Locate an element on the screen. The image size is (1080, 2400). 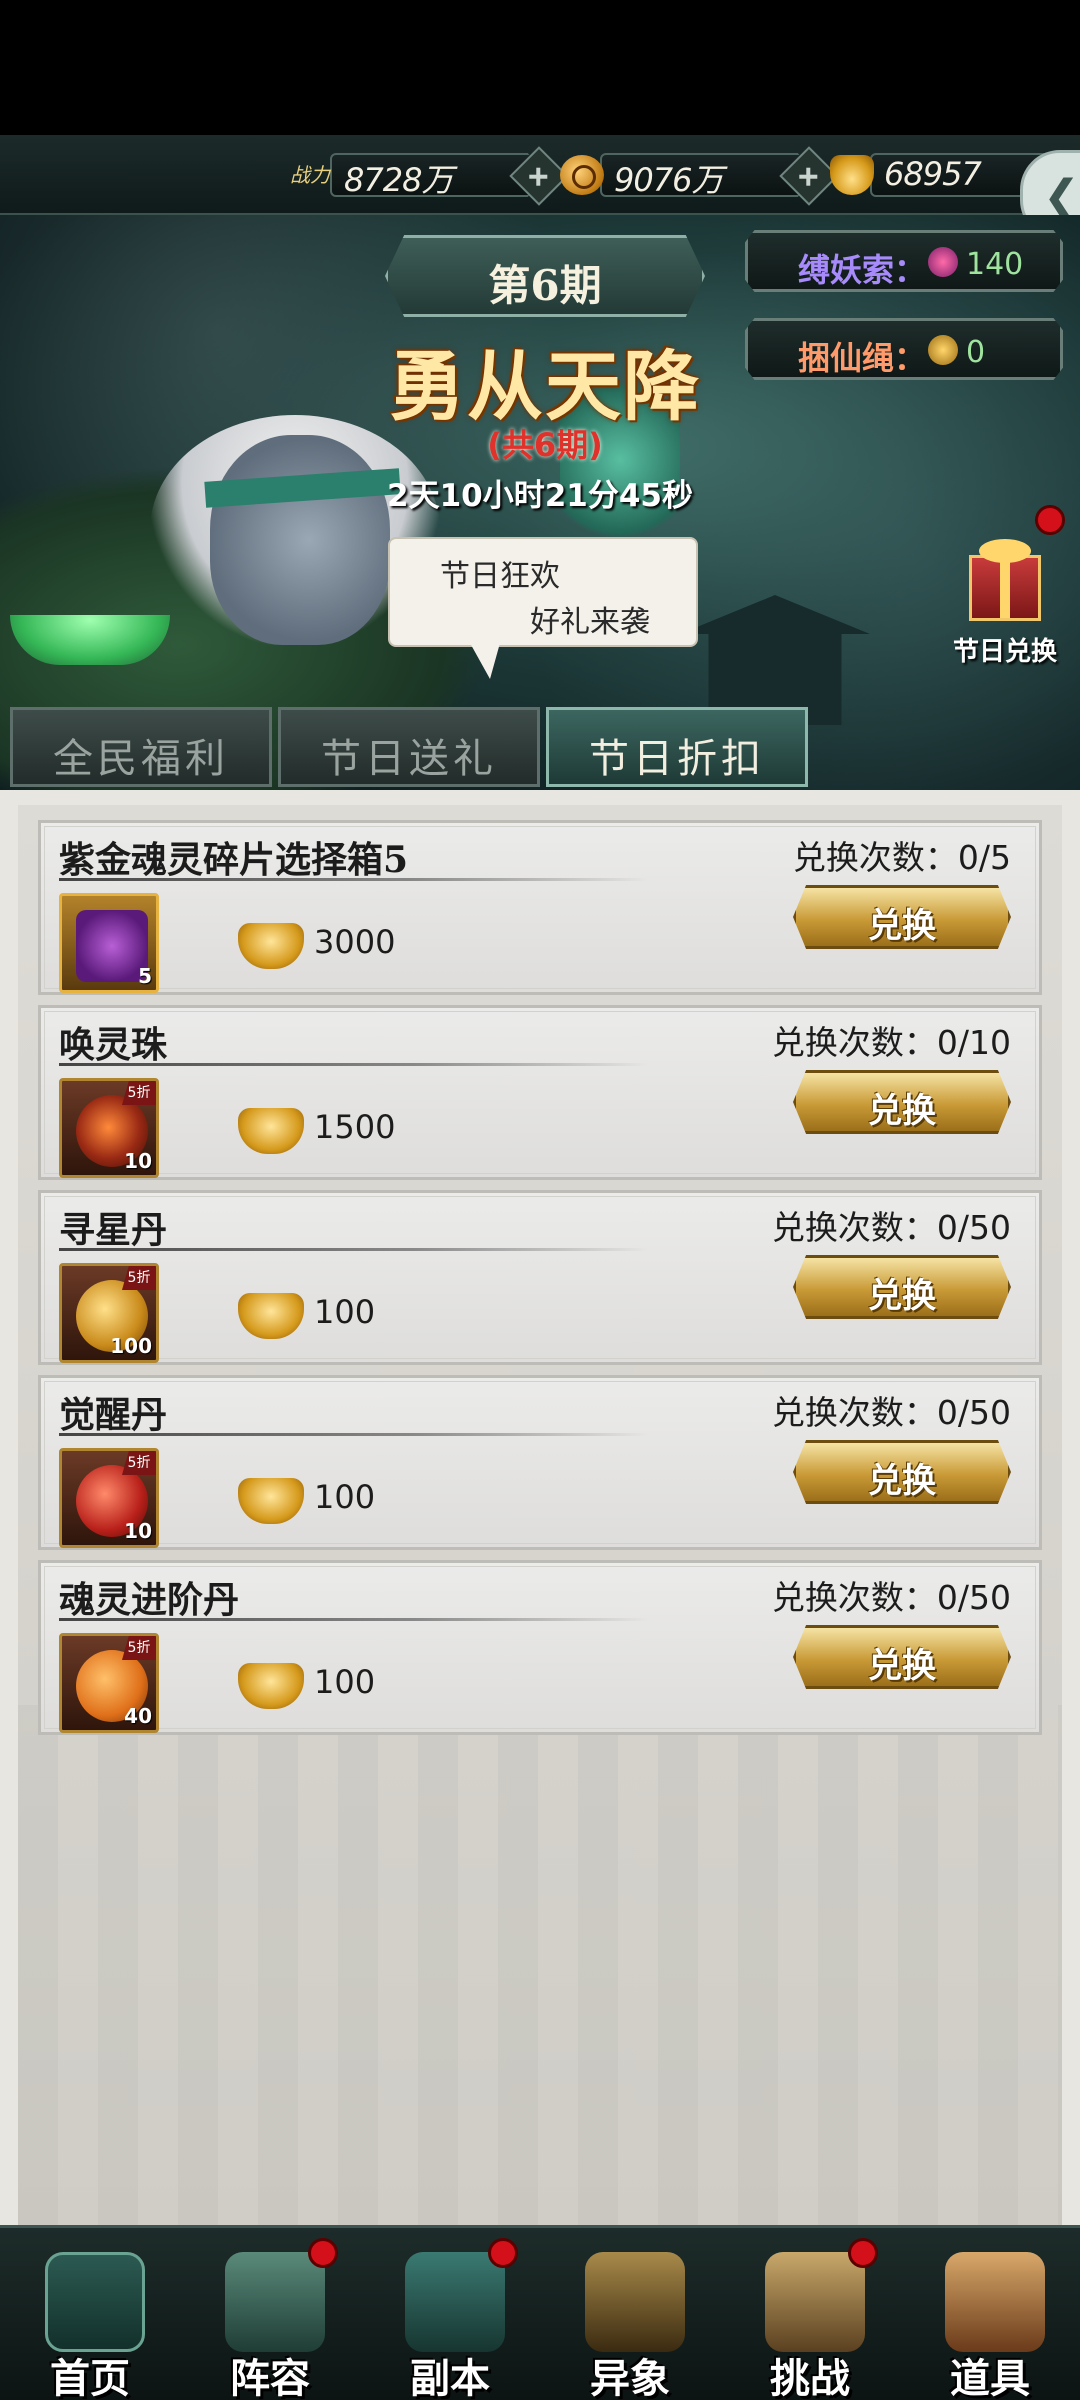
binding-rope-stat: 缚妖索： 140 is located at coordinates (904, 261).